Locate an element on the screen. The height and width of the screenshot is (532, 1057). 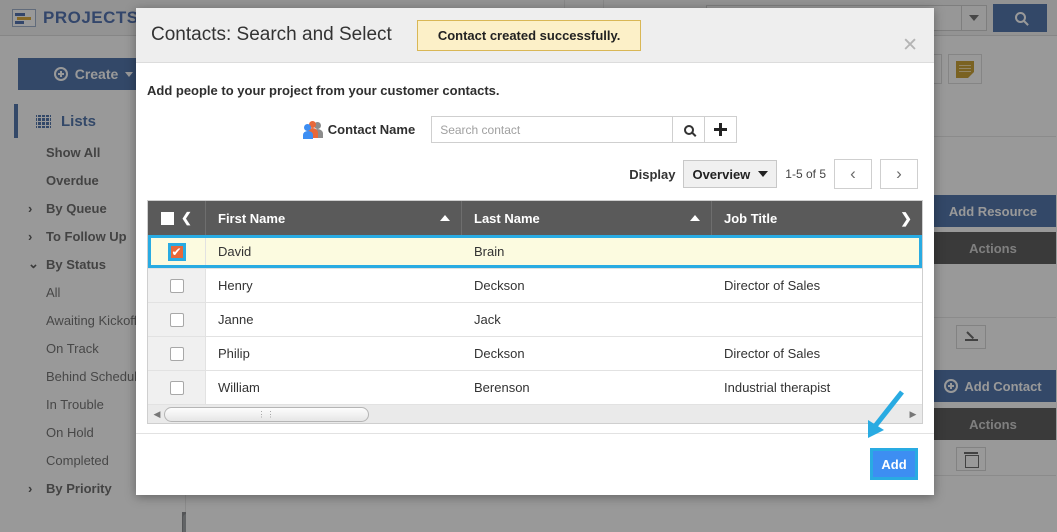
scroll-left-icon: ◀ is located at coordinates (157, 414).